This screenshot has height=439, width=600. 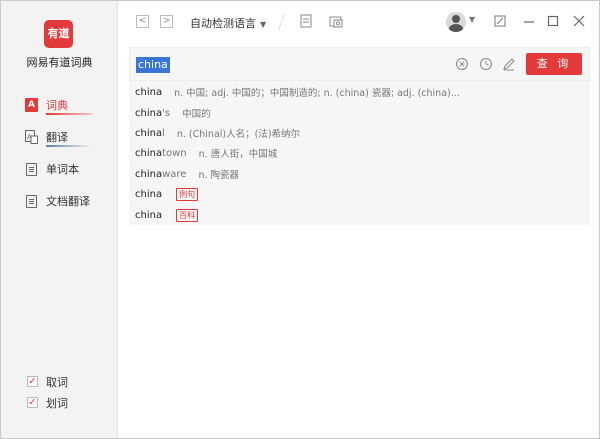 I want to click on app-logo: 有道, so click(x=58, y=34).